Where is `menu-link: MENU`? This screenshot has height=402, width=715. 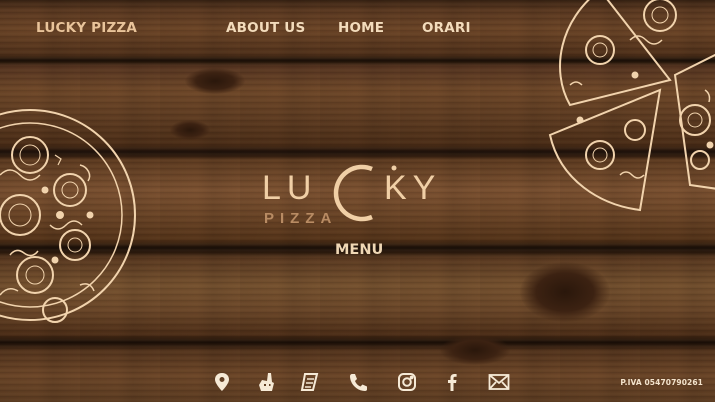
menu-link: MENU is located at coordinates (359, 250).